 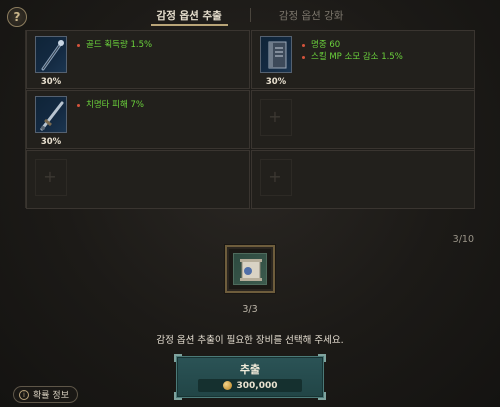 What do you see at coordinates (276, 54) in the screenshot?
I see `book-icon` at bounding box center [276, 54].